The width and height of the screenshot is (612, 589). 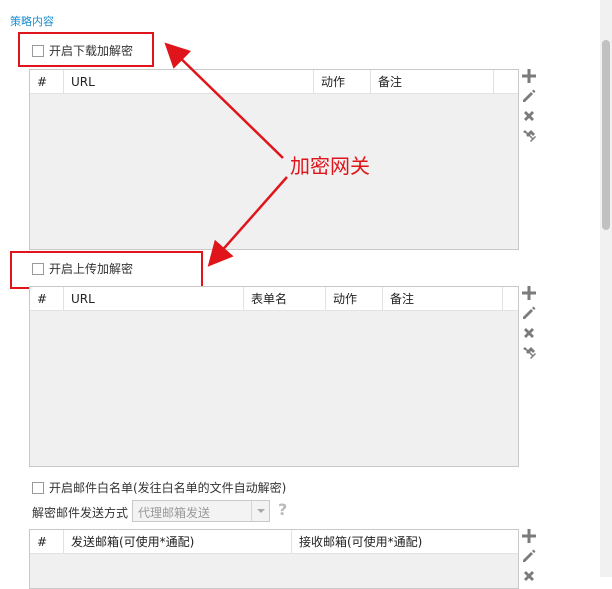 What do you see at coordinates (224, 100) in the screenshot?
I see `arrow-to-download` at bounding box center [224, 100].